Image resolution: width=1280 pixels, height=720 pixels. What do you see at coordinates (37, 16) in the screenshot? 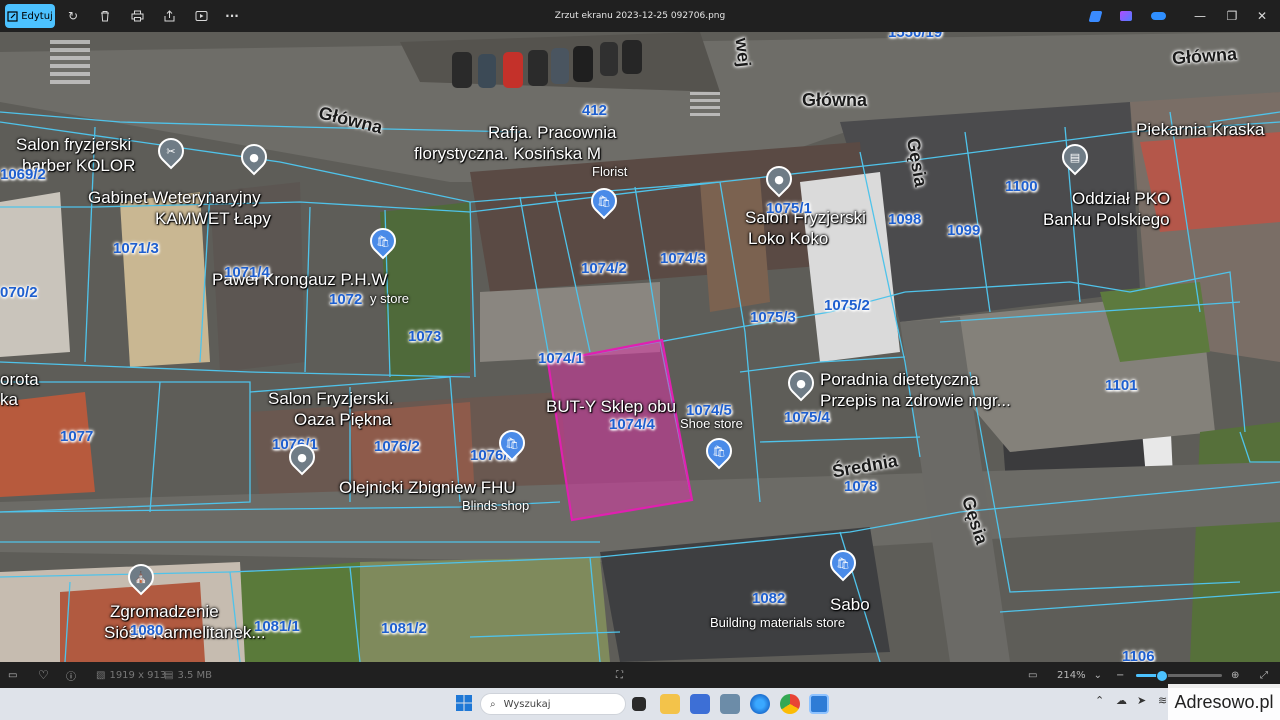
I see `edit-label: Edytuj` at bounding box center [37, 16].